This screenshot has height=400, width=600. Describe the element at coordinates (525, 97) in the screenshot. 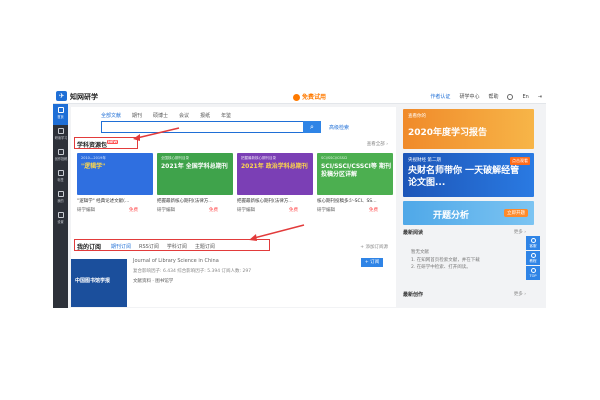

I see `language-link: En` at that location.